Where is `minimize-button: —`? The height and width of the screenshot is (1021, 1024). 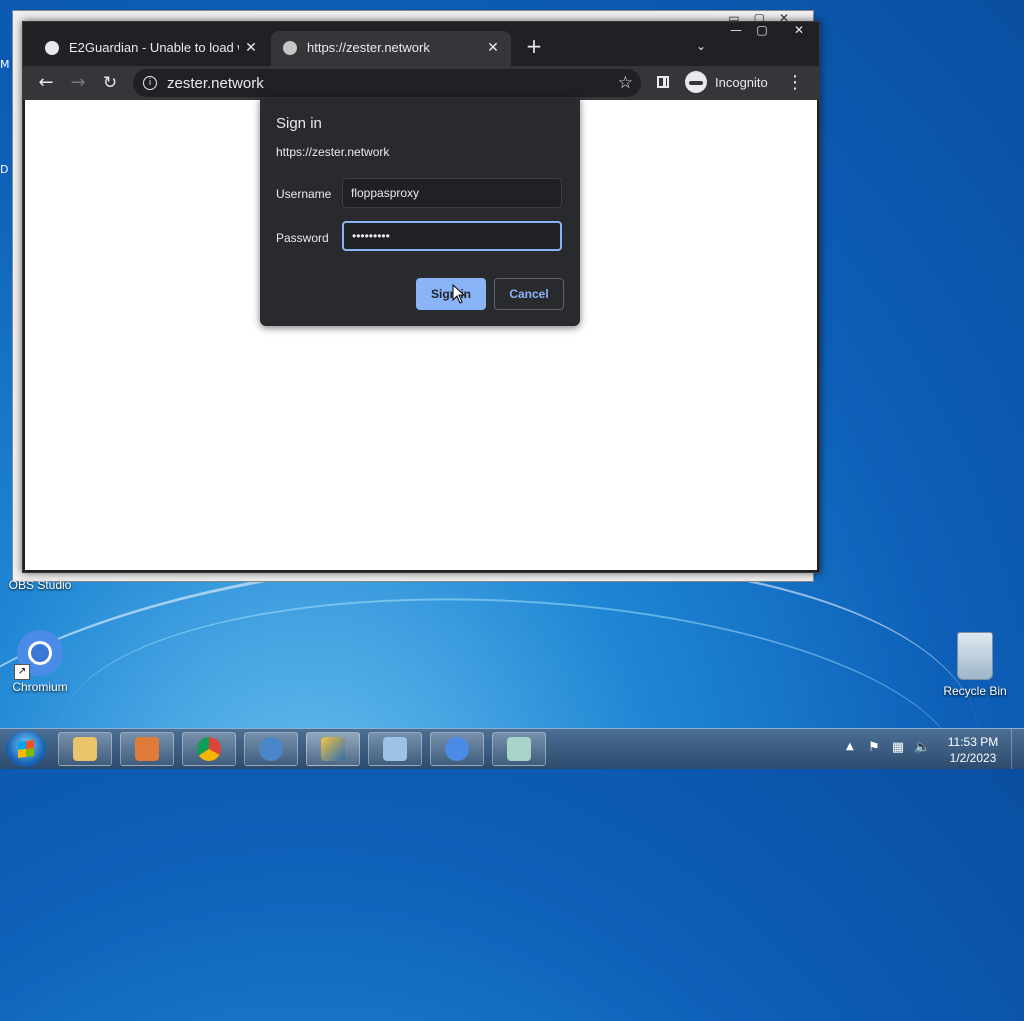 minimize-button: — is located at coordinates (736, 31).